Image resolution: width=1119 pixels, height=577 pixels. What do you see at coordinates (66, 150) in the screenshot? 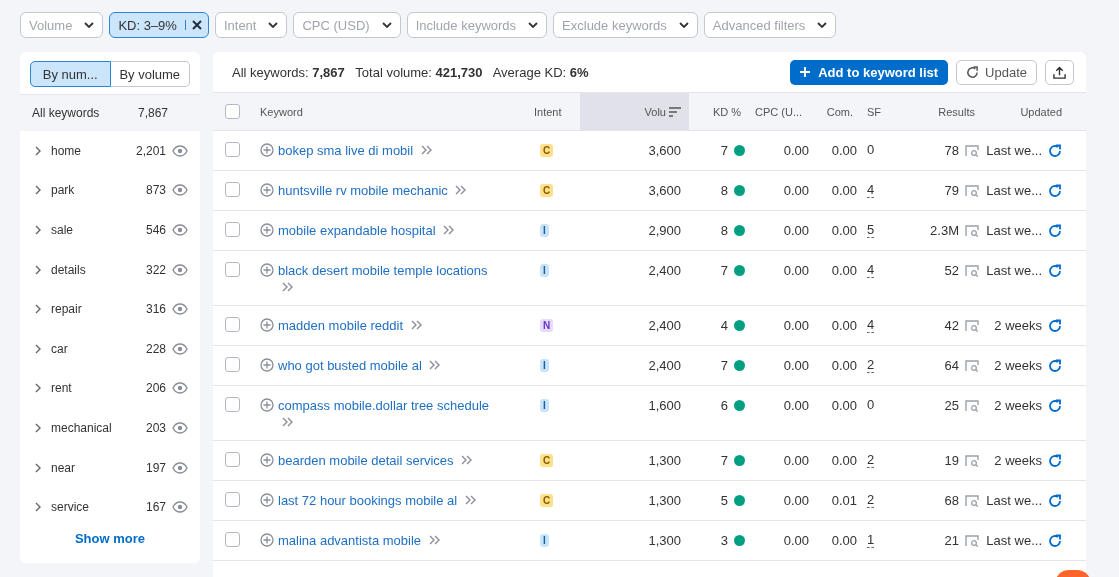
I see `group-name: home` at bounding box center [66, 150].